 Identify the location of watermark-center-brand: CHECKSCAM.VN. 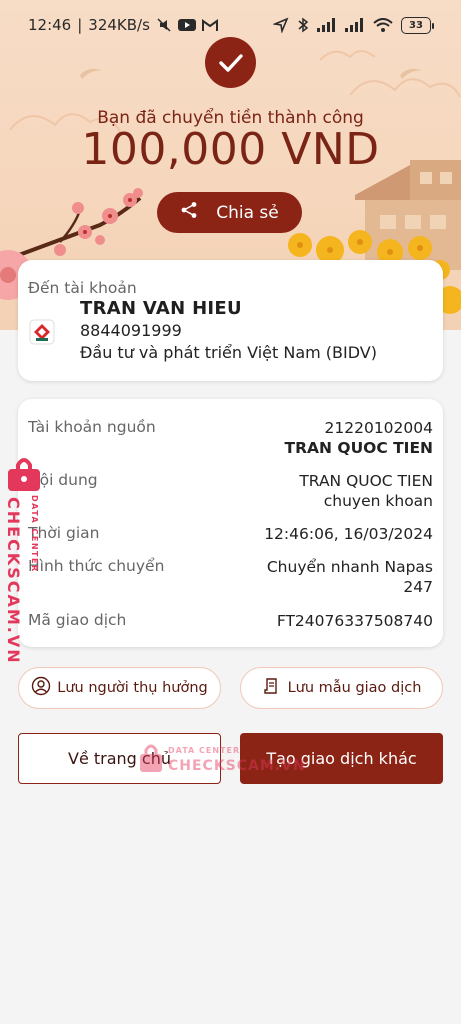
(237, 766).